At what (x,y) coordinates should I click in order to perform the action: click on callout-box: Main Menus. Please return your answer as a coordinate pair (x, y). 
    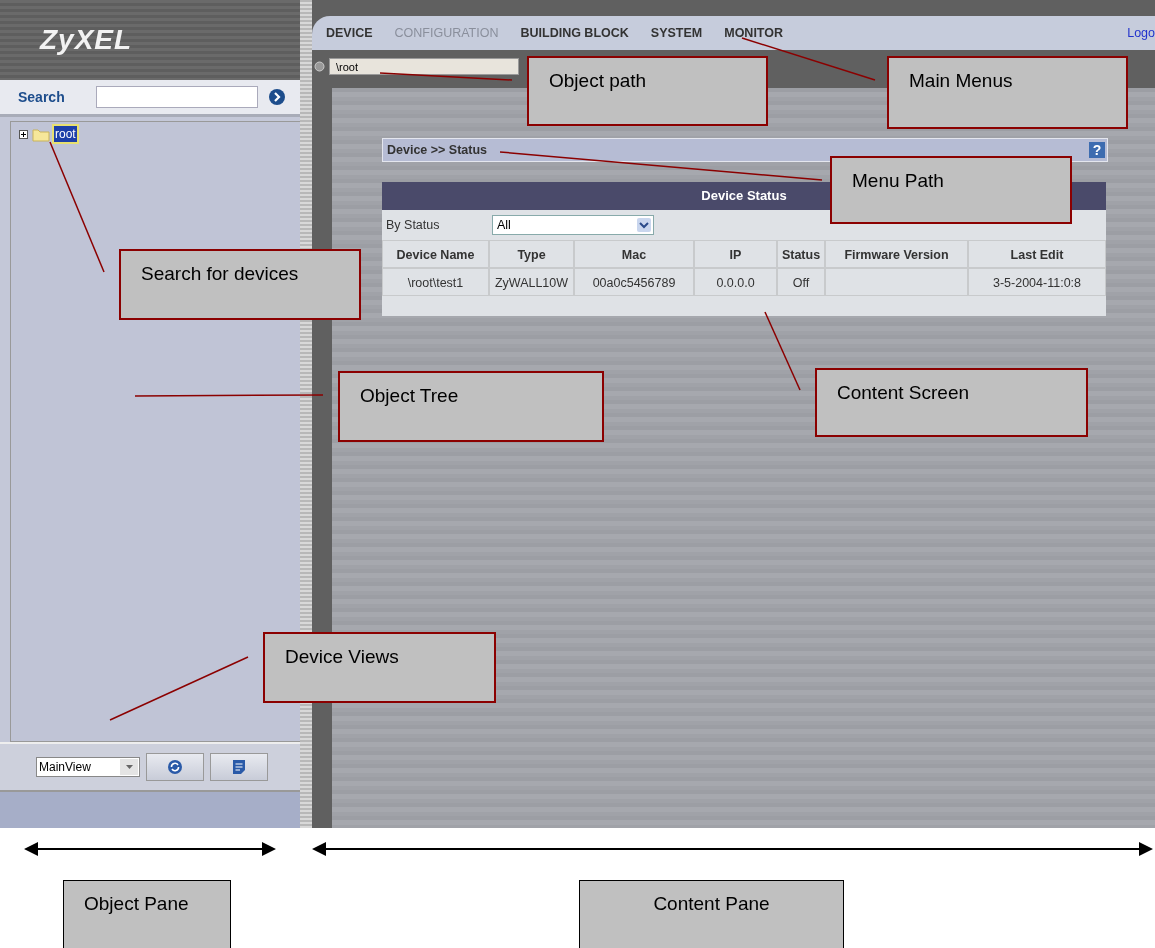
    Looking at the image, I should click on (1007, 92).